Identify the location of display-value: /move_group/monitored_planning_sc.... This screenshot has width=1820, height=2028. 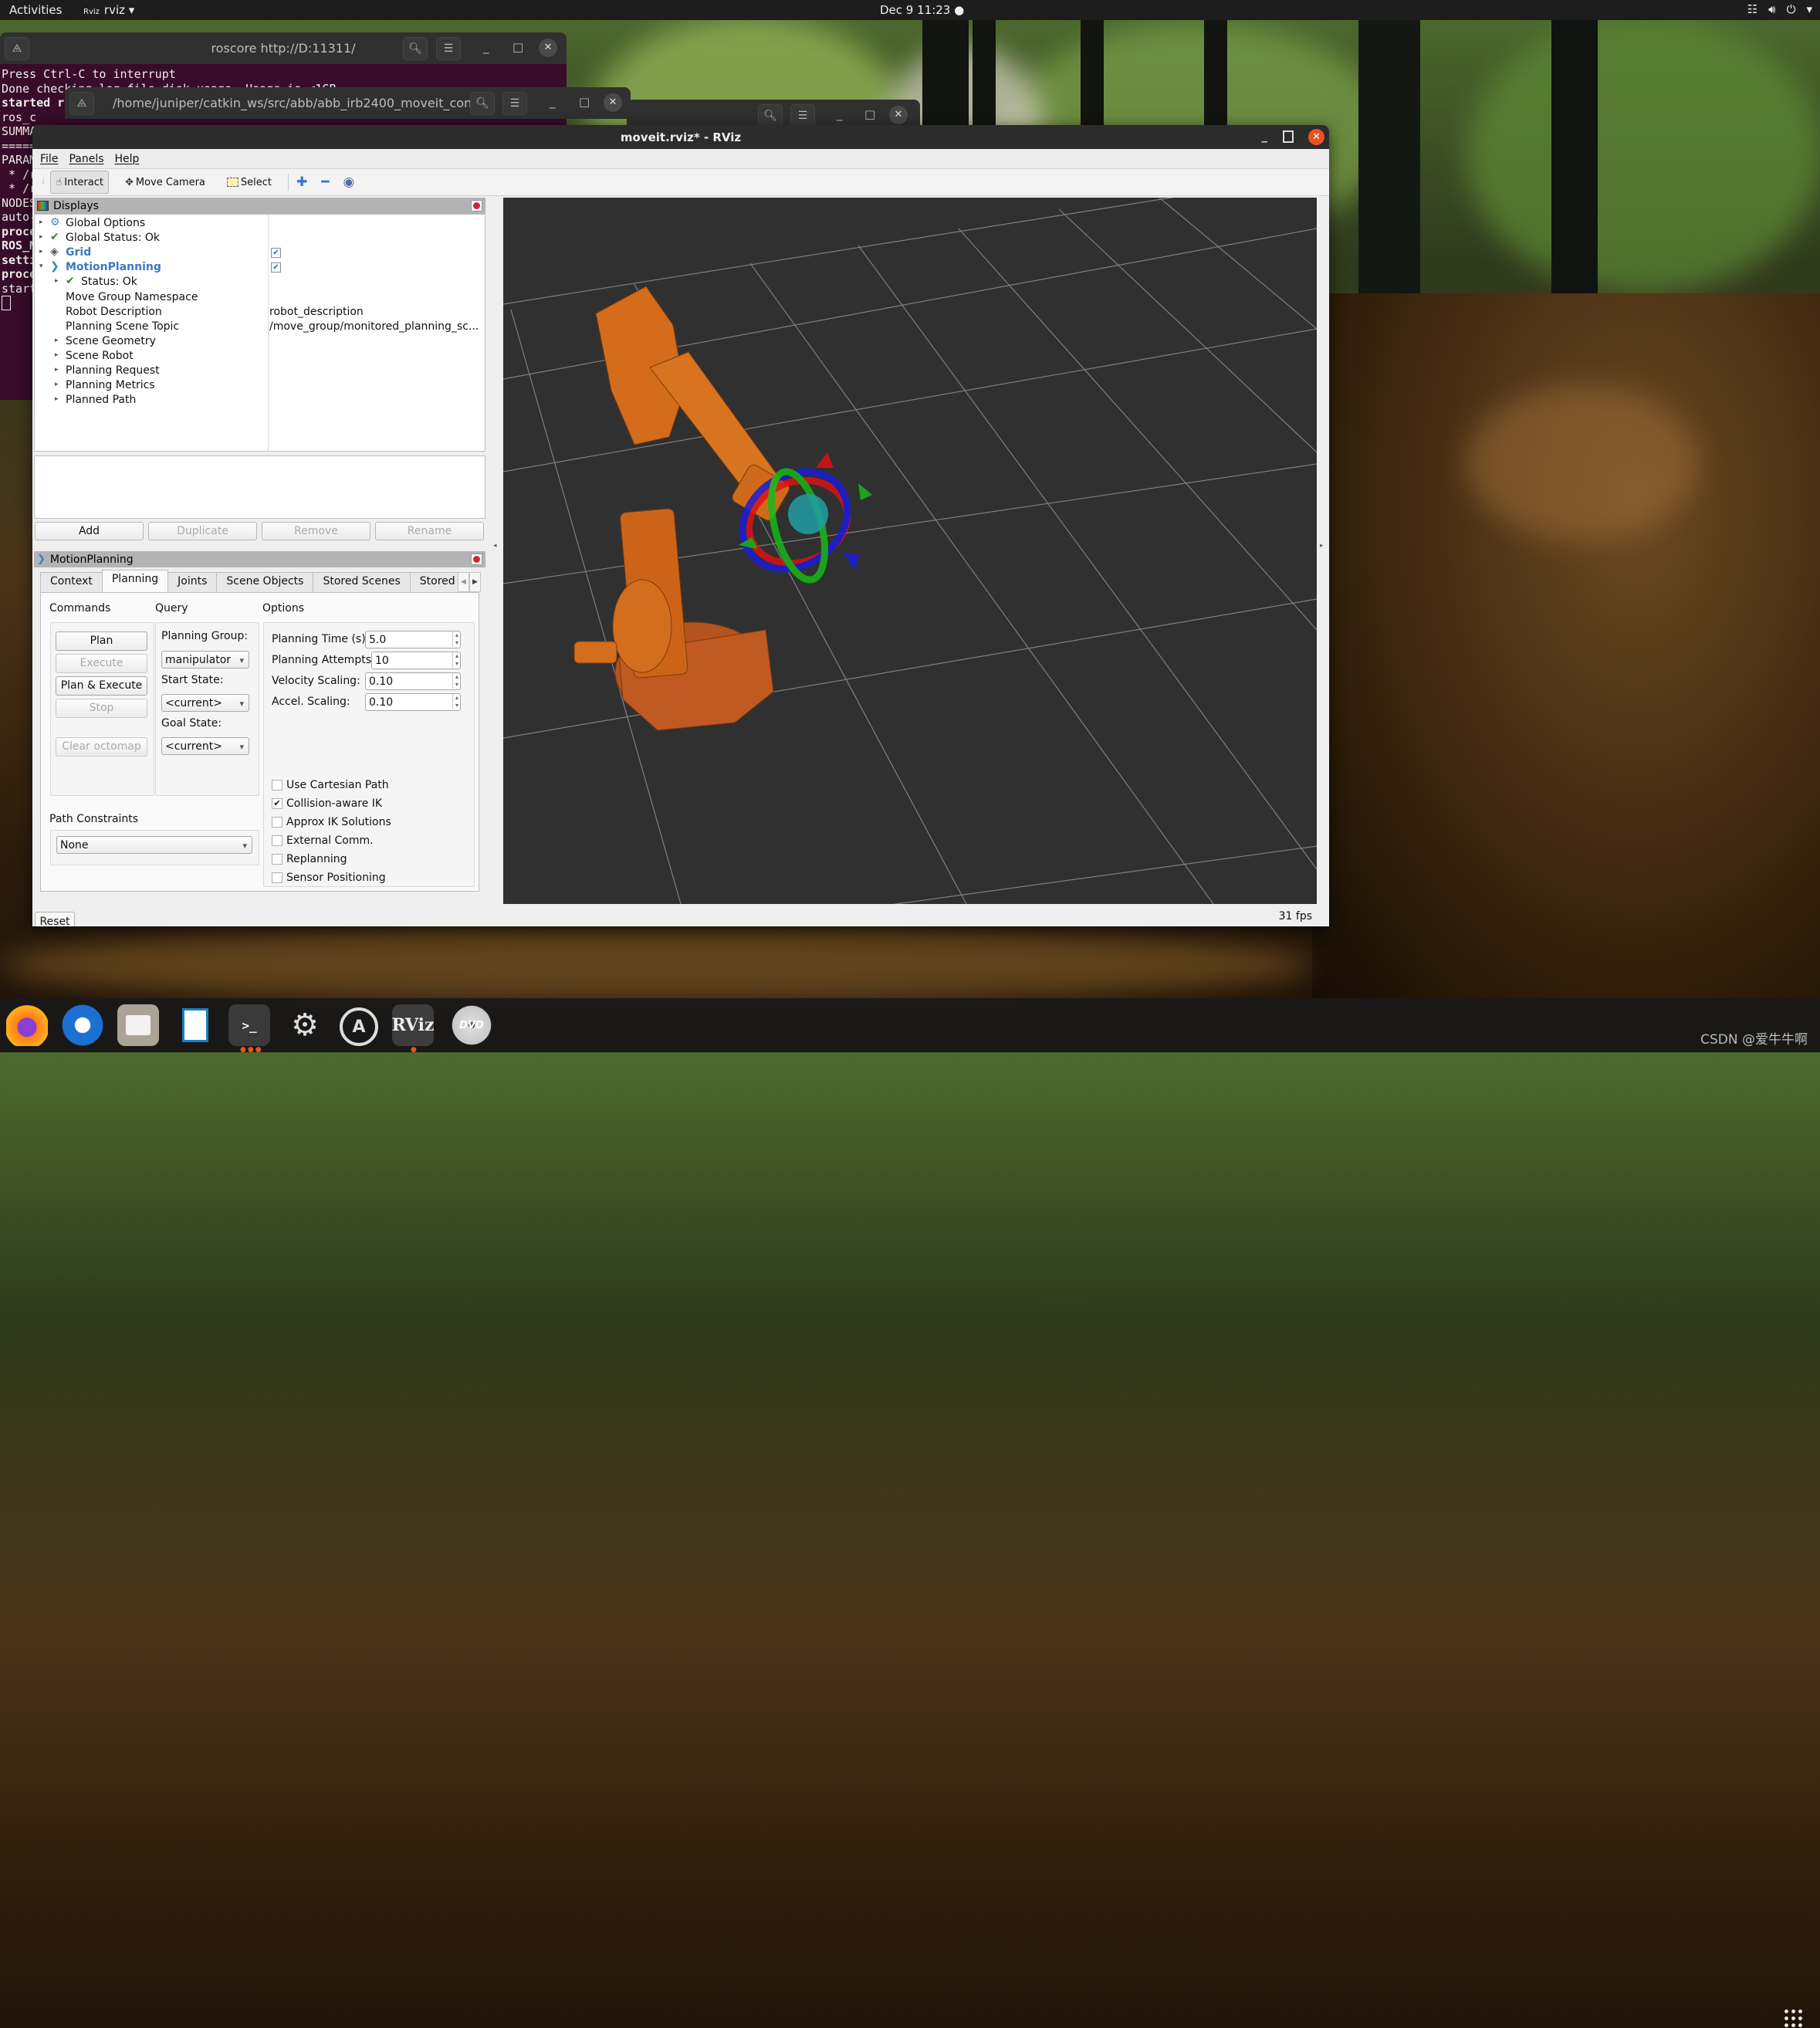
(374, 326).